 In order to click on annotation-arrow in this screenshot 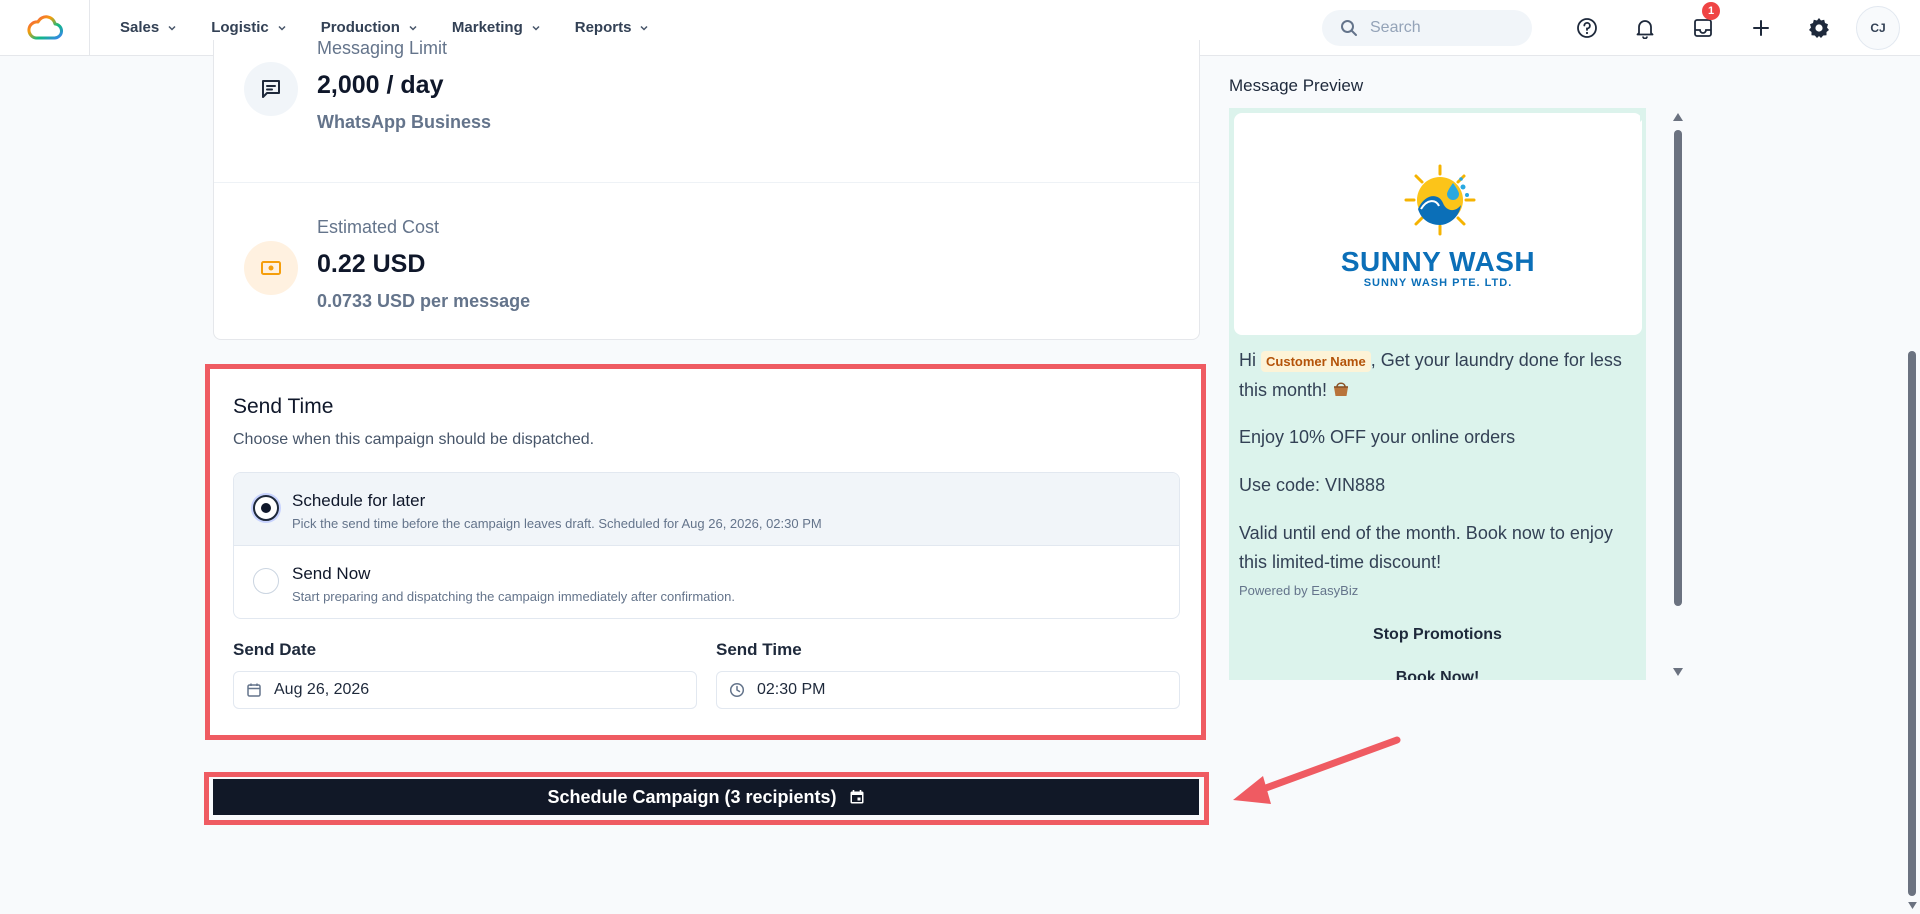, I will do `click(1317, 770)`.